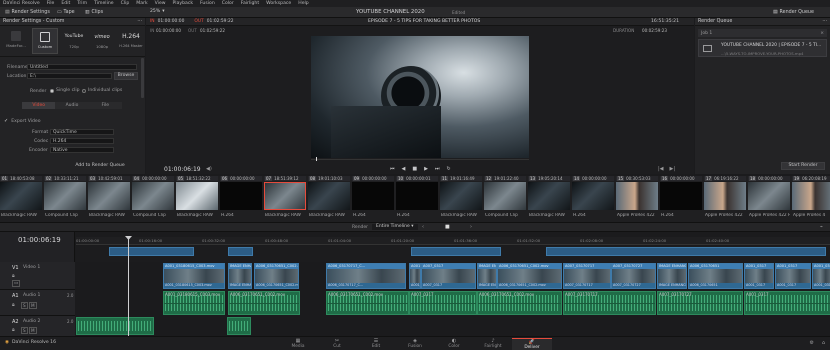 This screenshot has width=830, height=350. Describe the element at coordinates (700, 303) in the screenshot. I see `audio-clip: A007_03170727` at that location.